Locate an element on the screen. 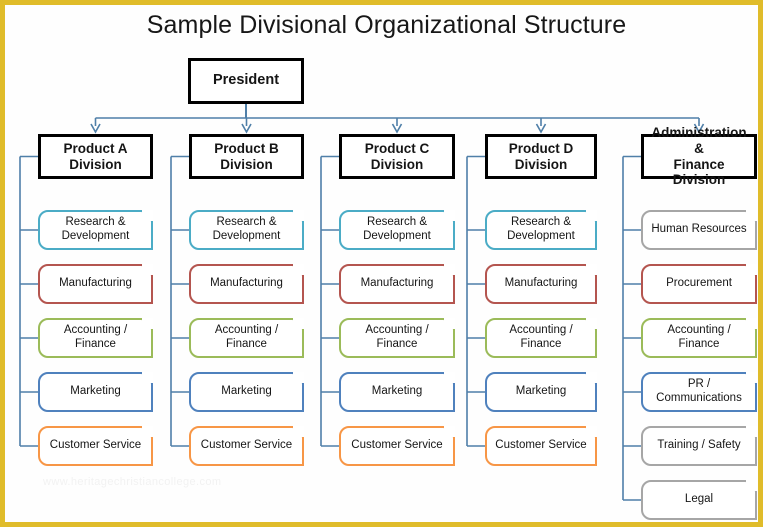 The width and height of the screenshot is (763, 527). division-label: Product C Division is located at coordinates (397, 156).